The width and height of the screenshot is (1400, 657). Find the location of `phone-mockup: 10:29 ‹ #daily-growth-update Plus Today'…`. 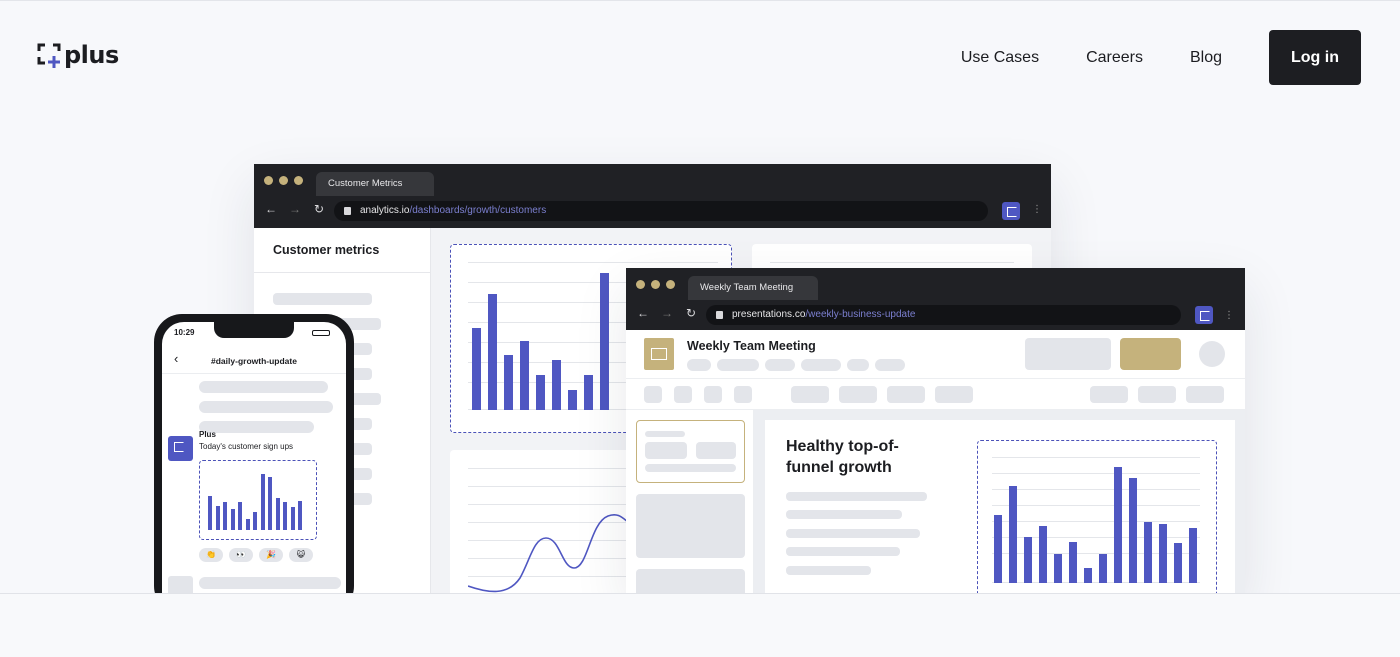

phone-mockup: 10:29 ‹ #daily-growth-update Plus Today'… is located at coordinates (254, 468).